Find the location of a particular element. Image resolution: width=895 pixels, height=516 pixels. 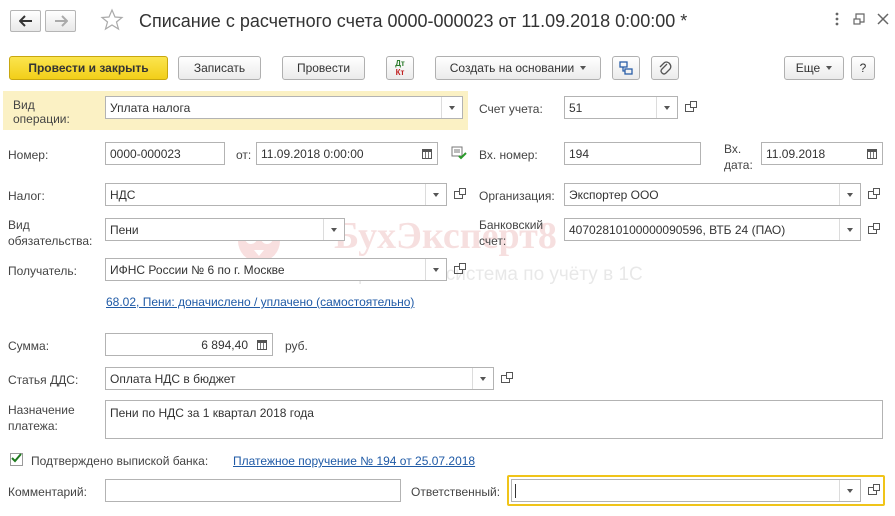

dds-open-button is located at coordinates (505, 378).